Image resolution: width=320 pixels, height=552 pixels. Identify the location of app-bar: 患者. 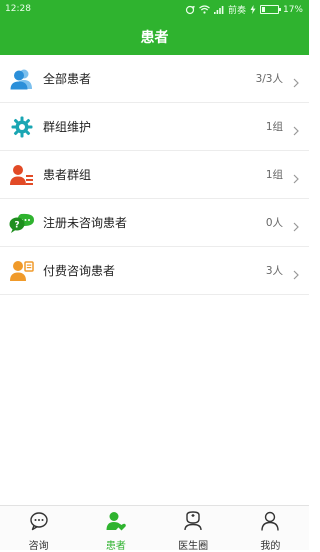
(154, 37).